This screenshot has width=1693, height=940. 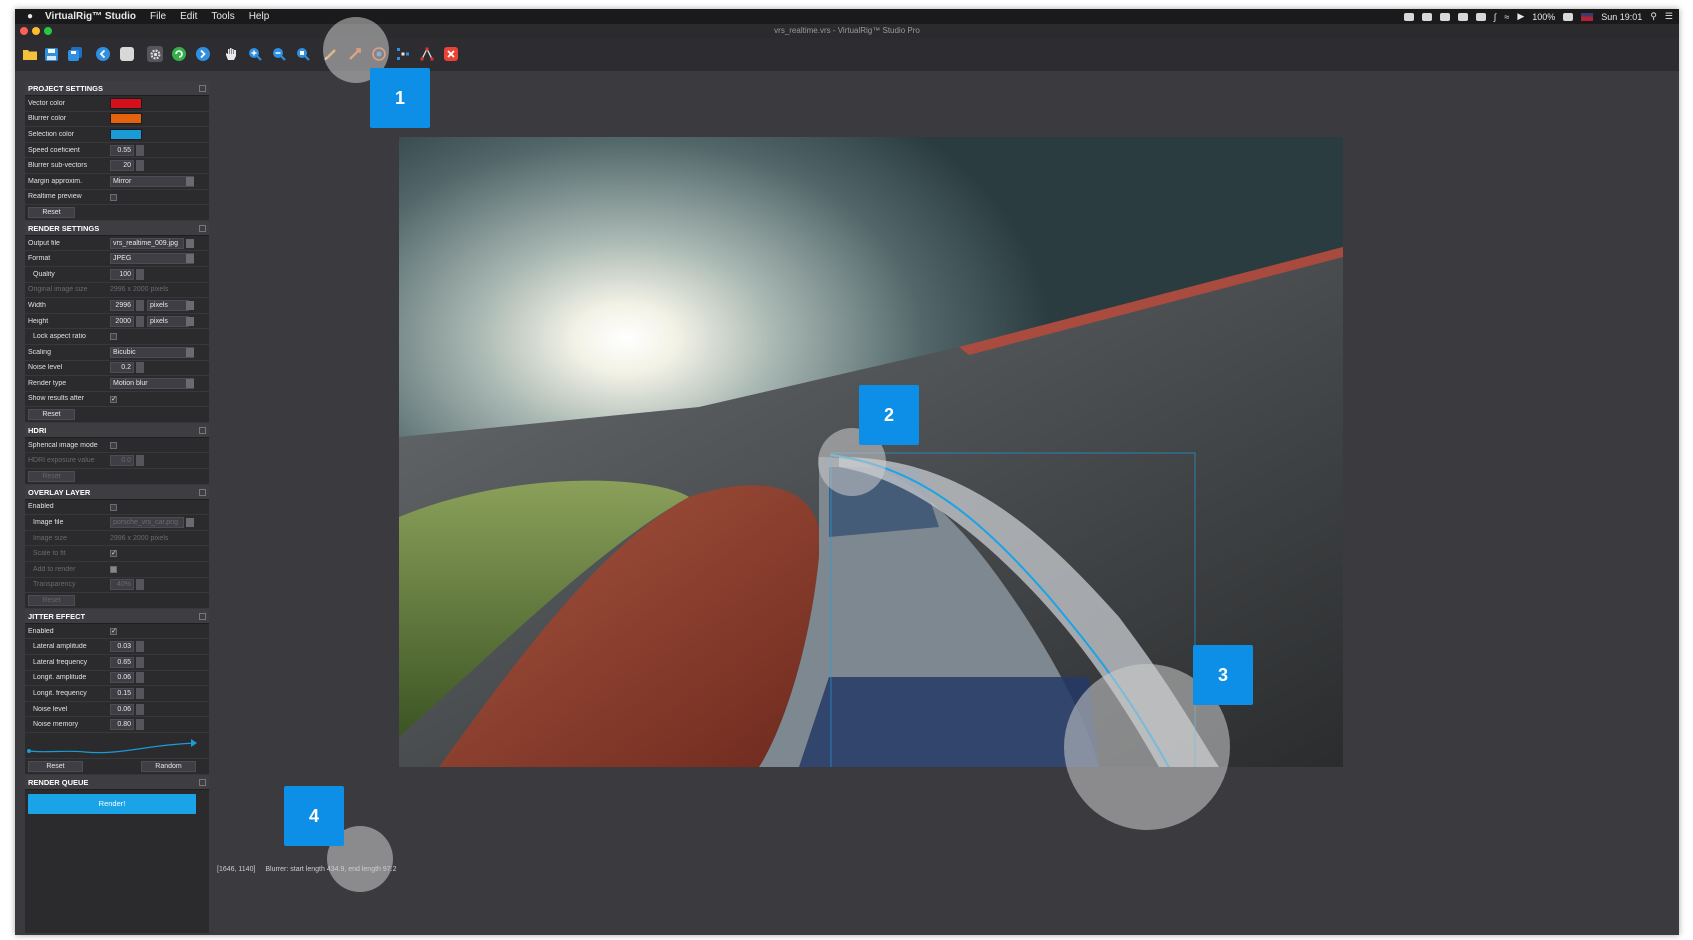 What do you see at coordinates (117, 228) in the screenshot?
I see `render-settings-header: RENDER SETTINGS` at bounding box center [117, 228].